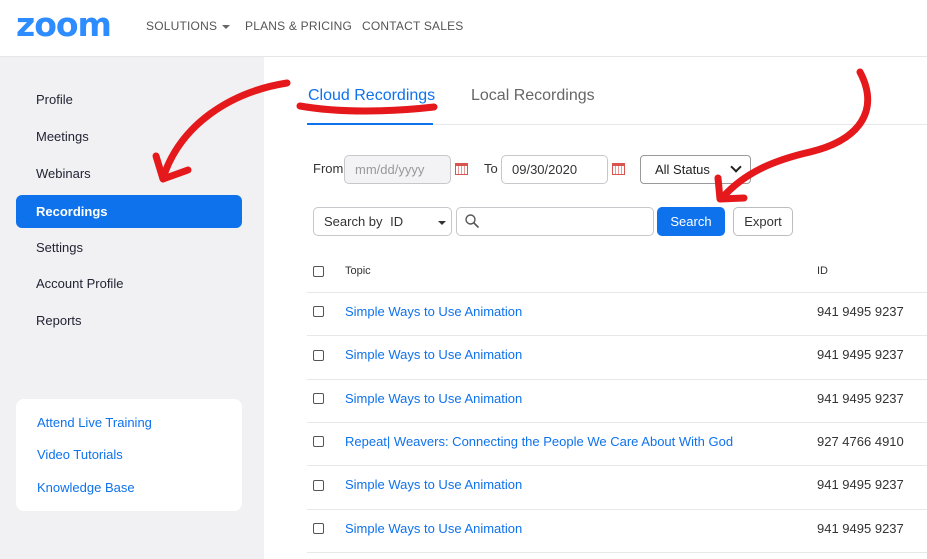 The image size is (927, 559). I want to click on nav-plans-pricing: PLANS & PRICING, so click(298, 26).